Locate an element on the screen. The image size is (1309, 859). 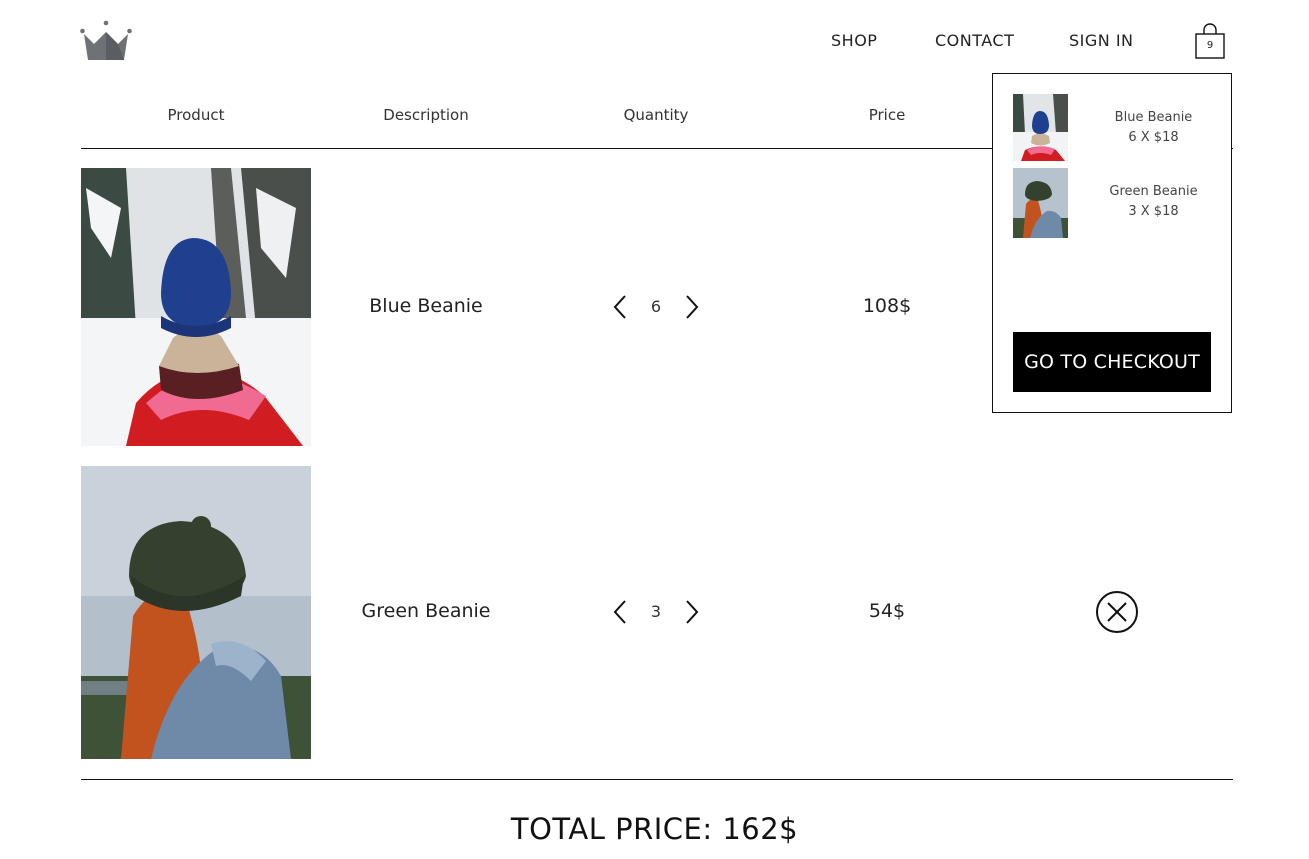
quantity-value: 3 is located at coordinates (656, 611).